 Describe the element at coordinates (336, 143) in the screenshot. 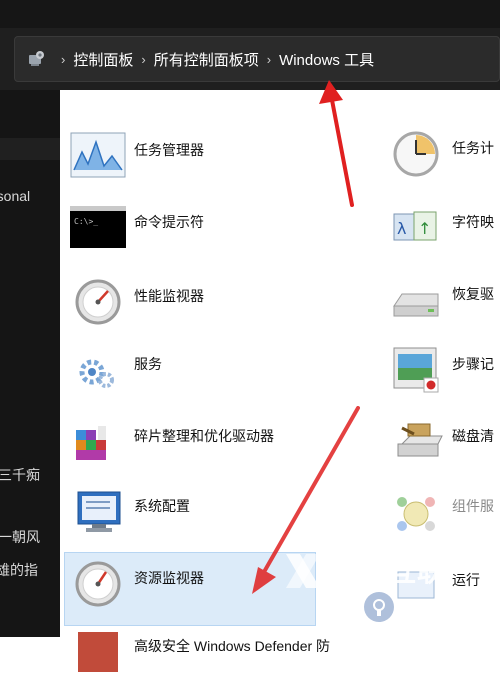

I see `red-arrow-icon` at that location.